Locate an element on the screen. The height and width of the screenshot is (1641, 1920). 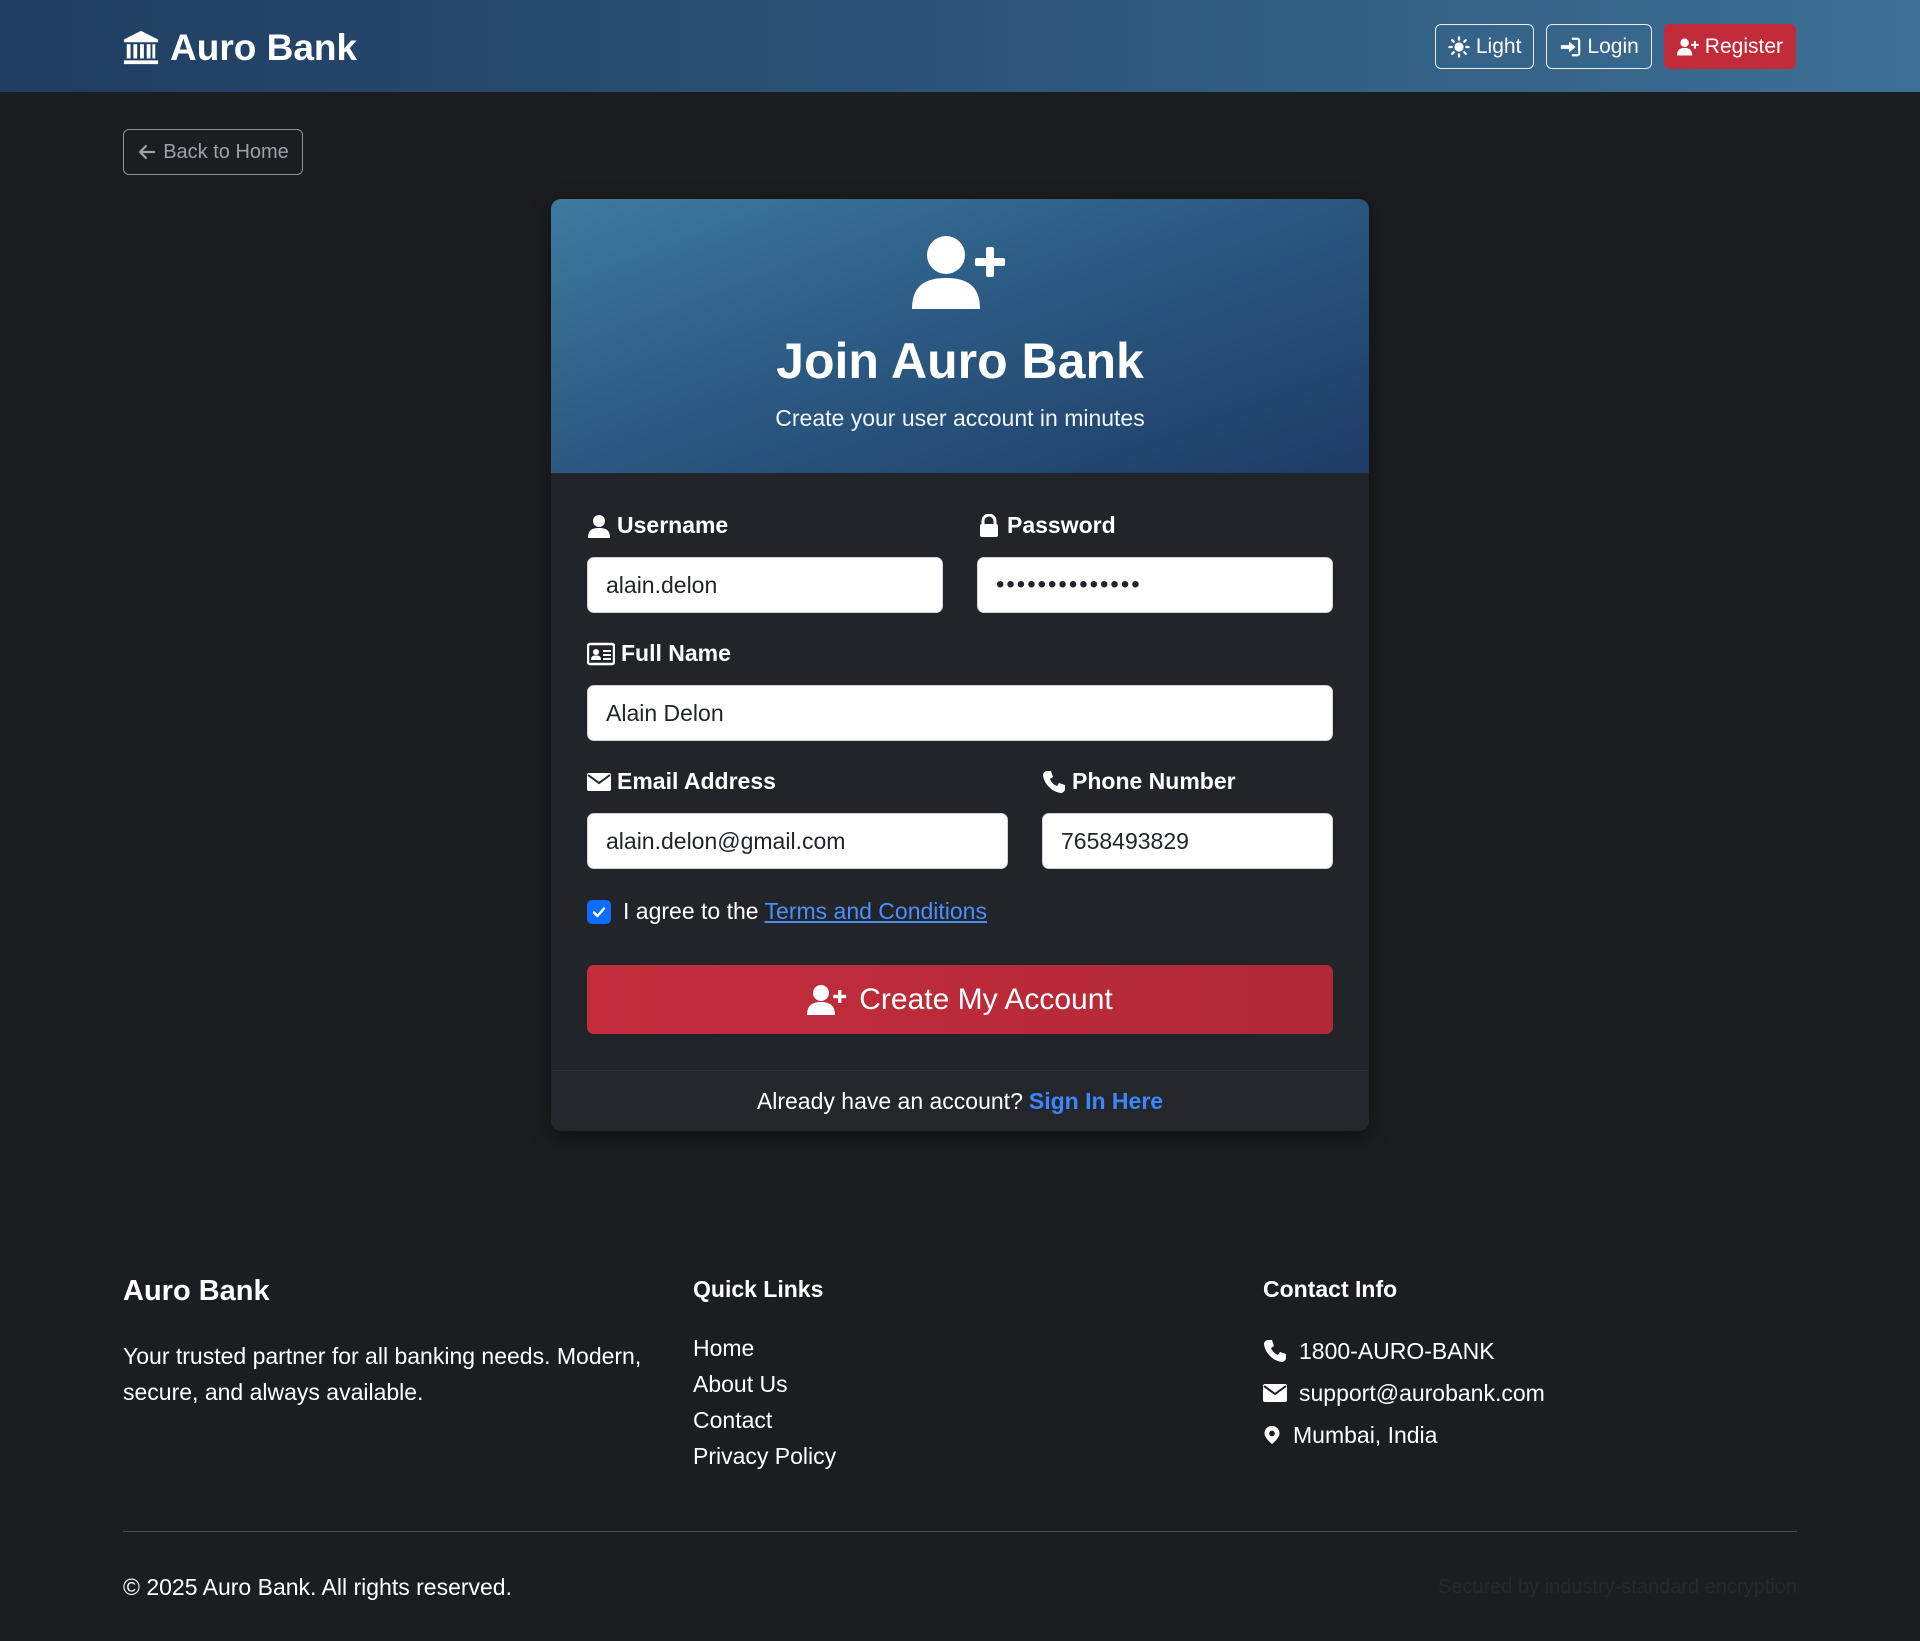
brand-name: Auro Bank is located at coordinates (264, 47).